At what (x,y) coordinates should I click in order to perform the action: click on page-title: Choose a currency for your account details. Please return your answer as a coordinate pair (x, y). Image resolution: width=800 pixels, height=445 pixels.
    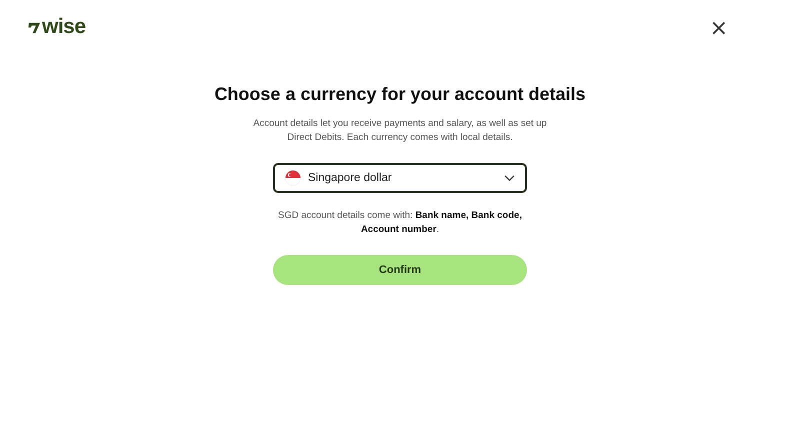
    Looking at the image, I should click on (400, 94).